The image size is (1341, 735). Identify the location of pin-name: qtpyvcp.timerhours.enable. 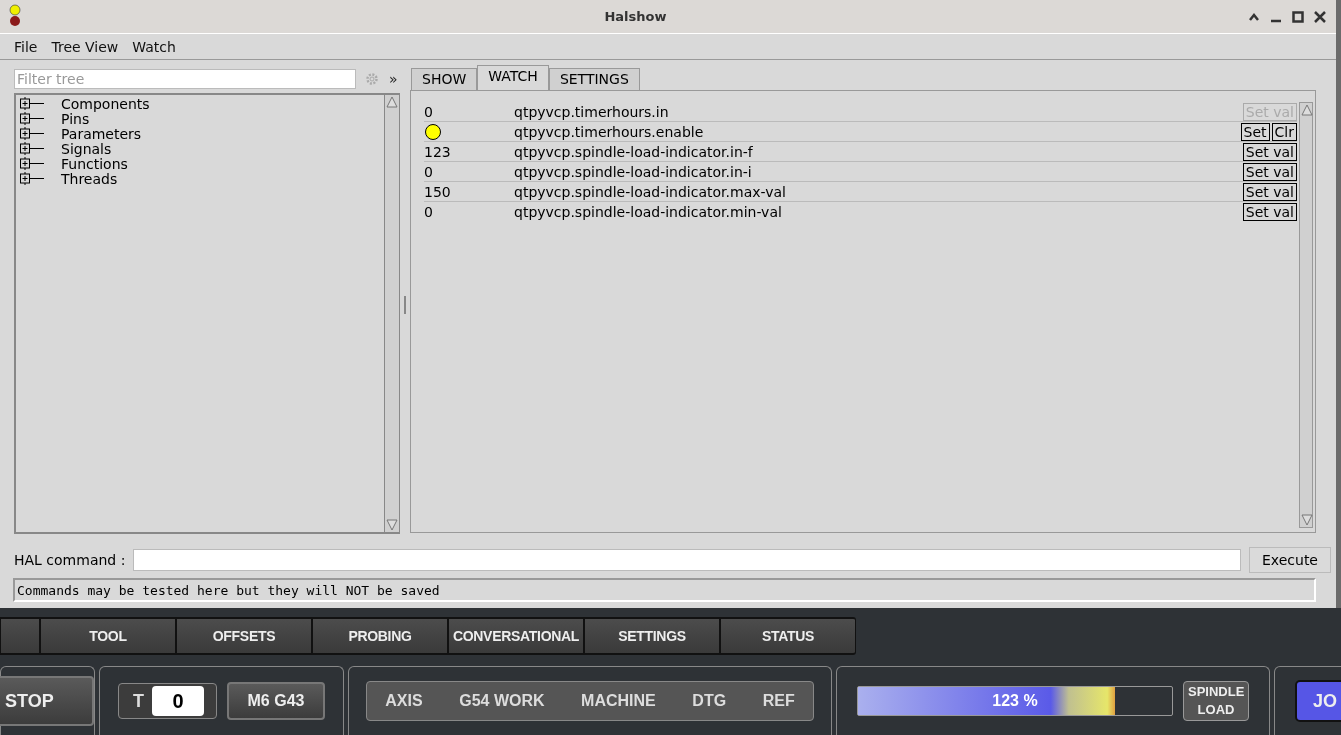
(609, 131).